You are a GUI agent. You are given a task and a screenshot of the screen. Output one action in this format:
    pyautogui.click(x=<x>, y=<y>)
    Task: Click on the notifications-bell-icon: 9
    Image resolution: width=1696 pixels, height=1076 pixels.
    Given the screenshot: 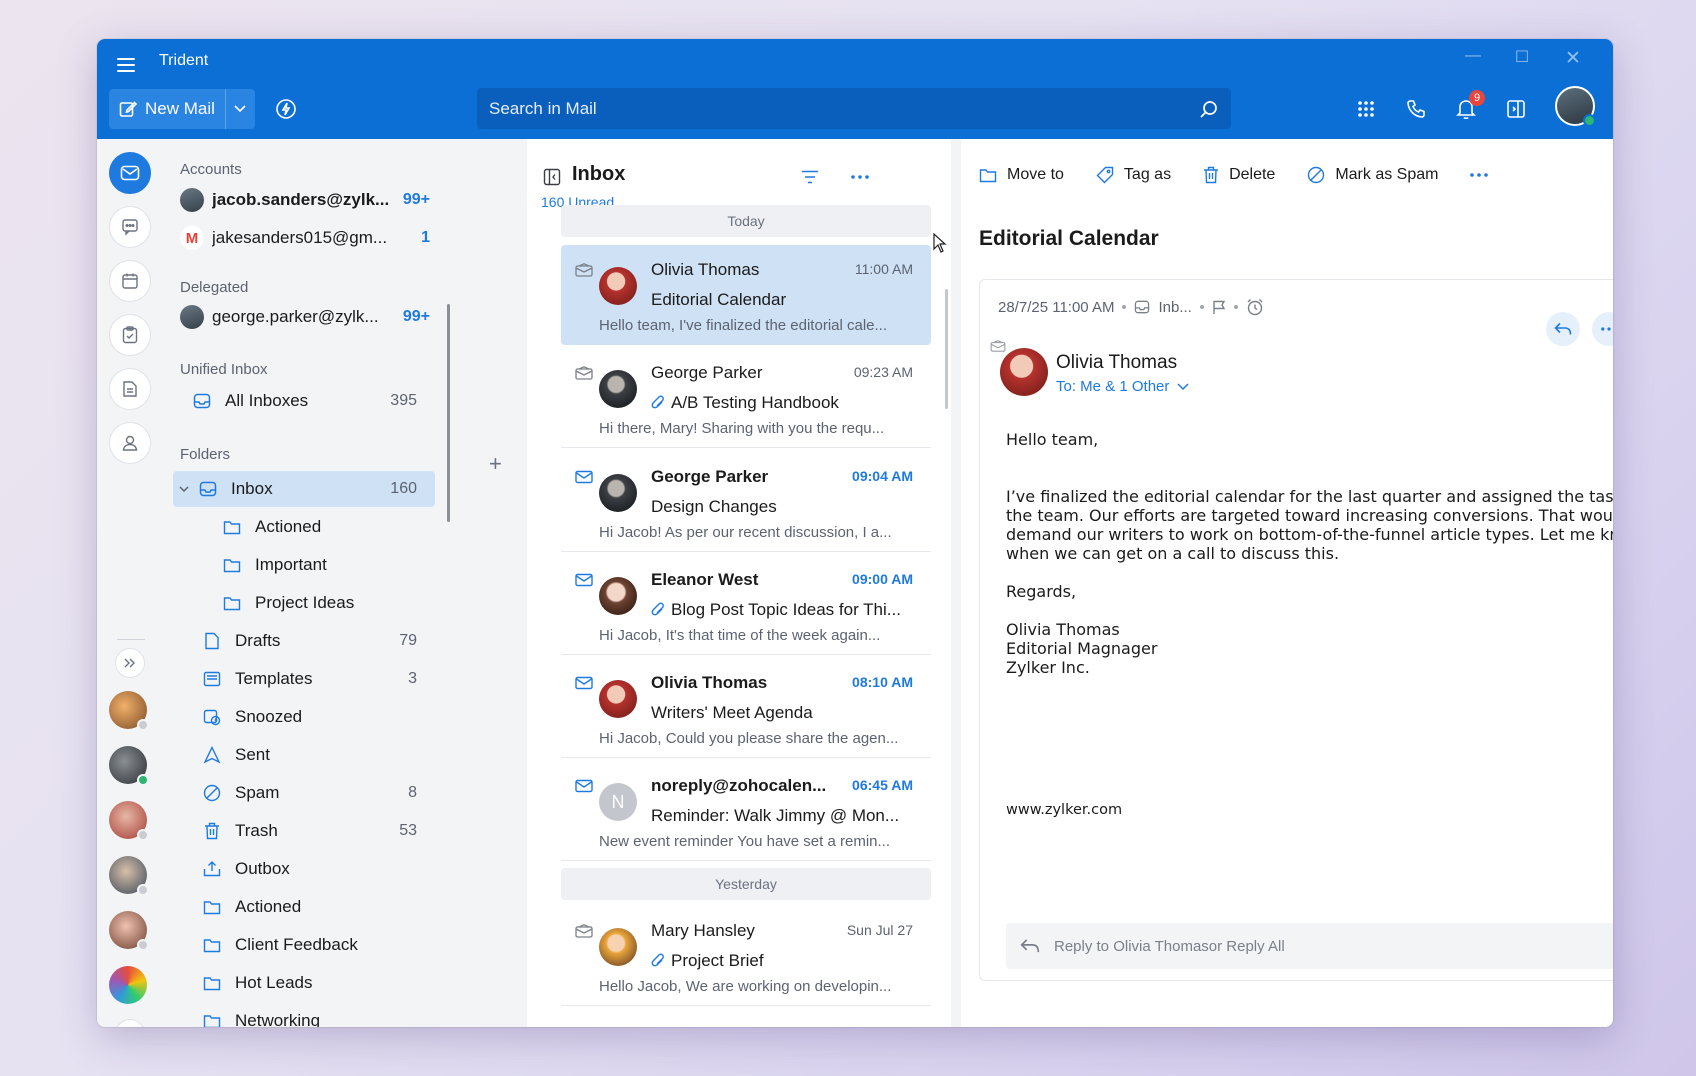 What is the action you would take?
    pyautogui.click(x=1469, y=106)
    